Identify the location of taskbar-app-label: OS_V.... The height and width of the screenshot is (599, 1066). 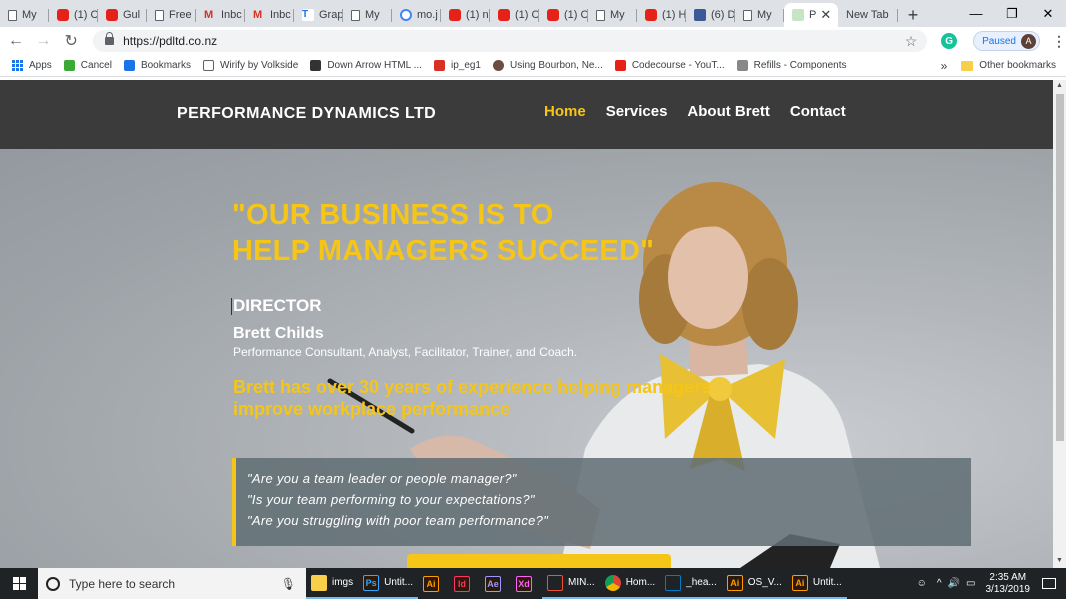
(764, 582).